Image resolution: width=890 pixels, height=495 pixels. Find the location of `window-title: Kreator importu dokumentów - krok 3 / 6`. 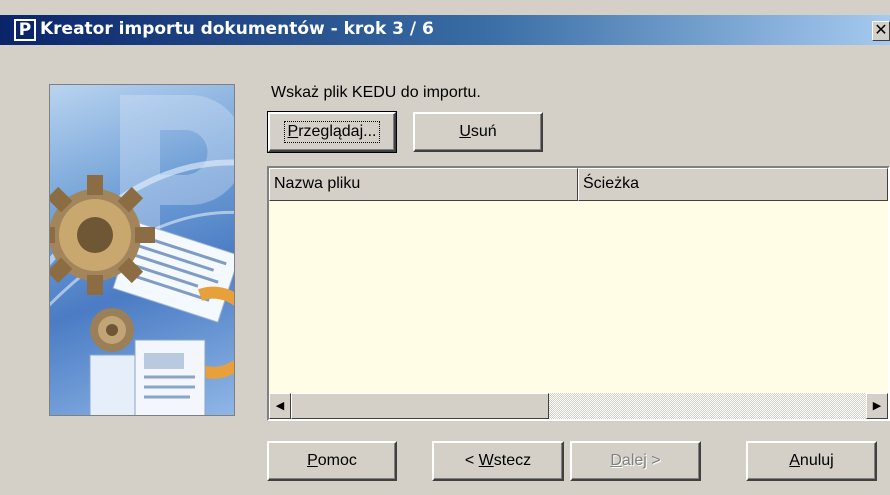

window-title: Kreator importu dokumentów - krok 3 / 6 is located at coordinates (237, 29).